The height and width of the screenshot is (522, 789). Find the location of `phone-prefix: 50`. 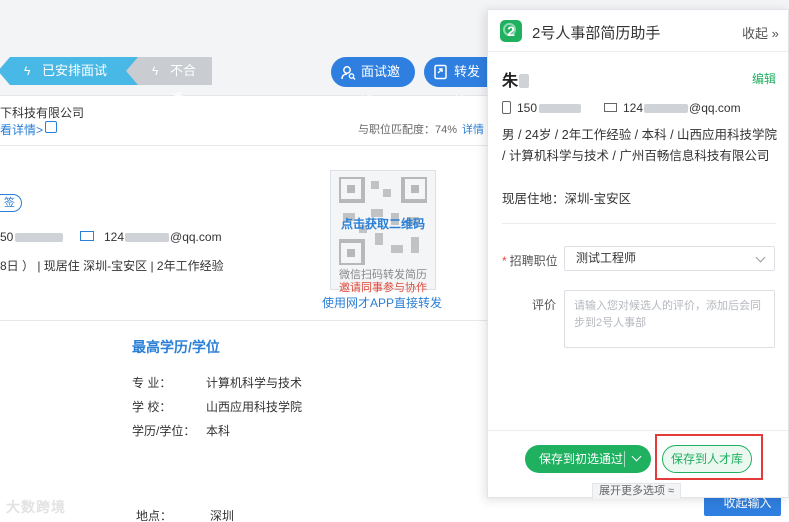

phone-prefix: 50 is located at coordinates (7, 237).